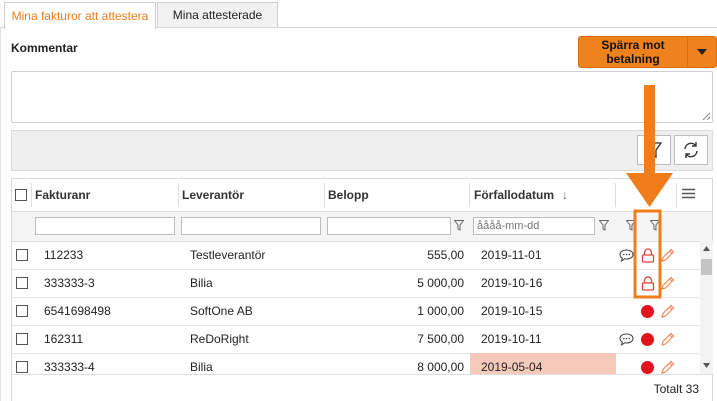  What do you see at coordinates (667, 339) in the screenshot?
I see `edit-pencil-icon` at bounding box center [667, 339].